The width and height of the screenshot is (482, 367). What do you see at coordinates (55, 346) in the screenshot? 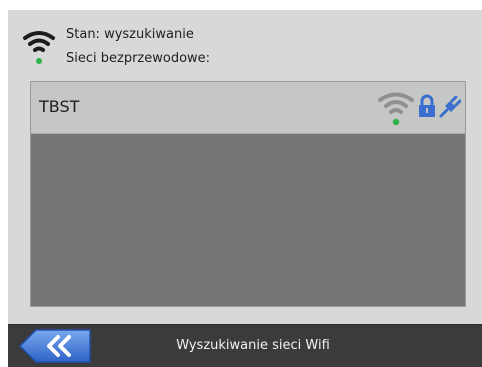
I see `back-button` at bounding box center [55, 346].